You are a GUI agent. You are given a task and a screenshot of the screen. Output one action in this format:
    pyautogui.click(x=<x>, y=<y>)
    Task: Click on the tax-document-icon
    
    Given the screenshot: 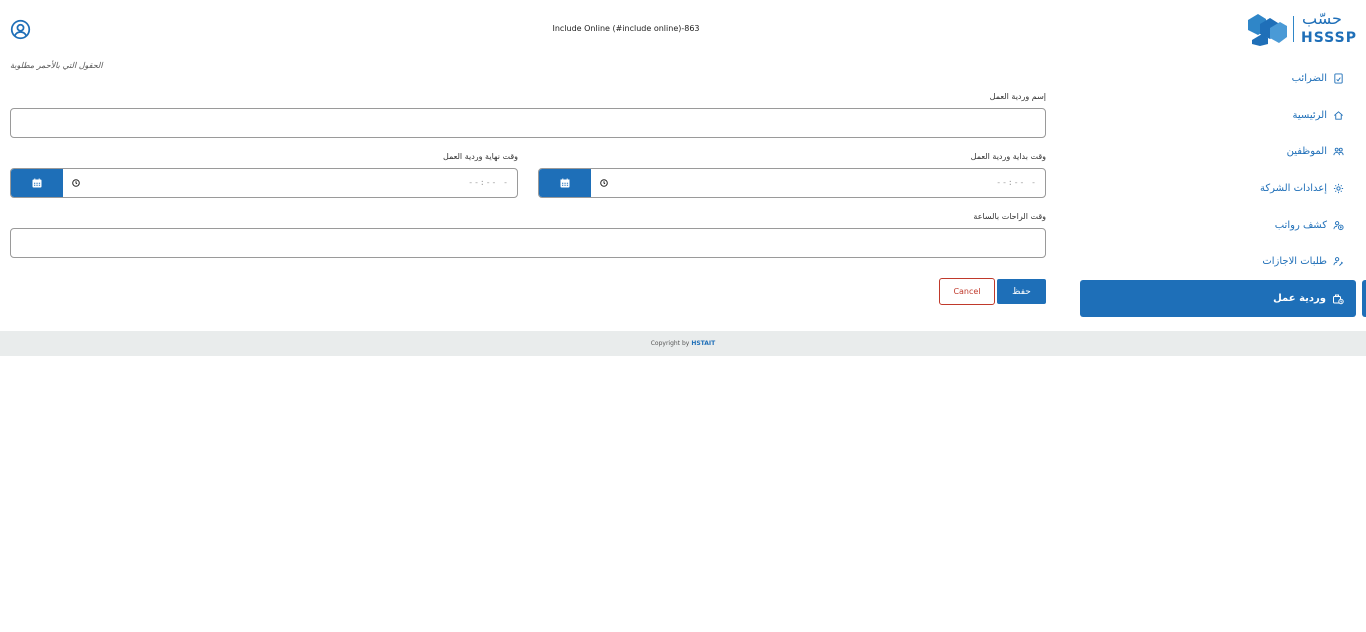 What is the action you would take?
    pyautogui.click(x=1338, y=78)
    